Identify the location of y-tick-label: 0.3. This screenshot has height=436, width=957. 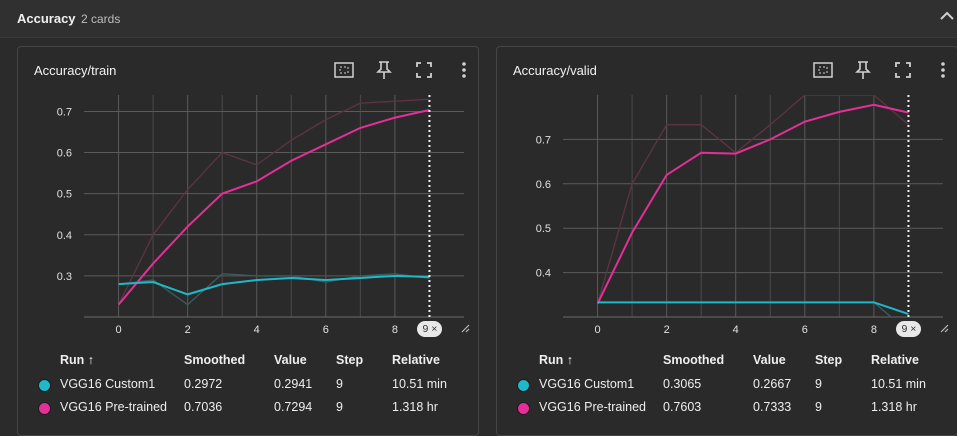
(64, 277).